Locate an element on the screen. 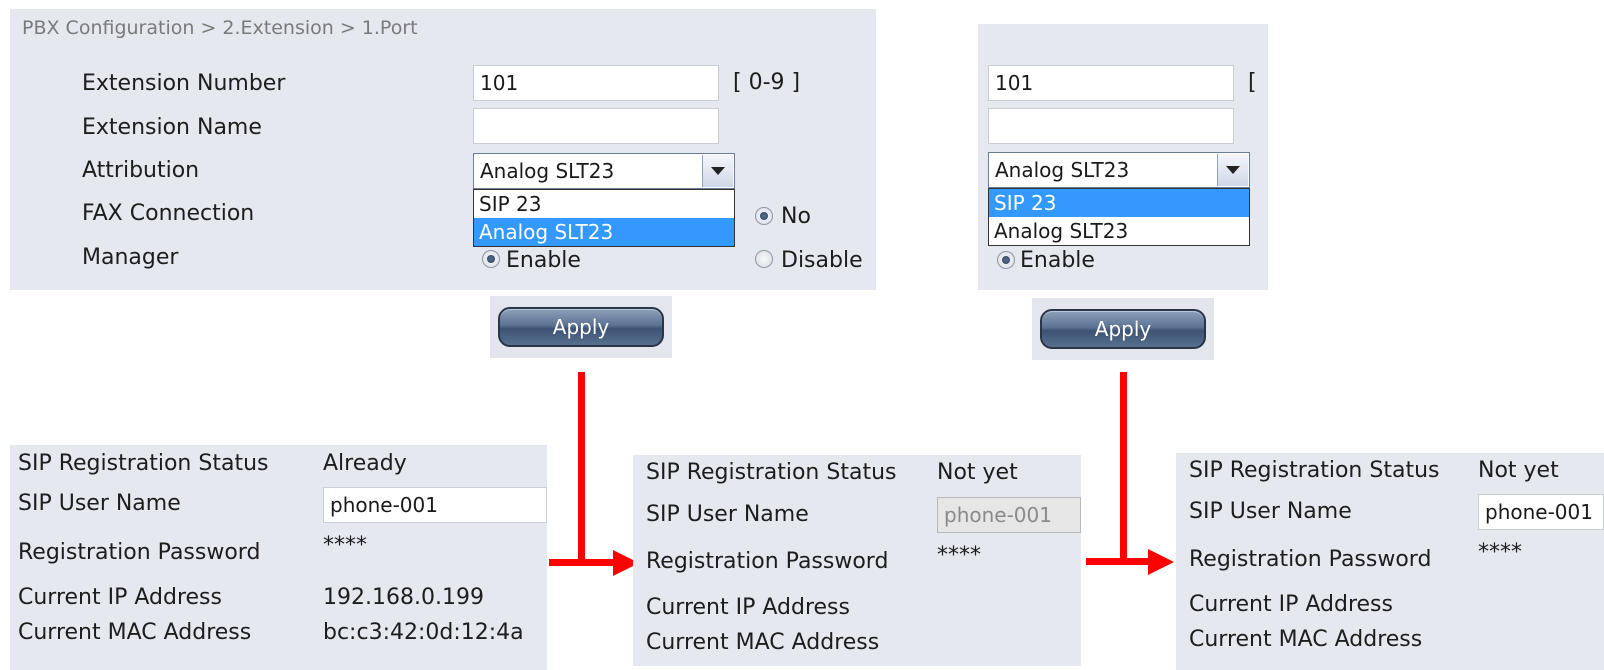 The width and height of the screenshot is (1604, 670). sip-registration-status-value: Already is located at coordinates (365, 463).